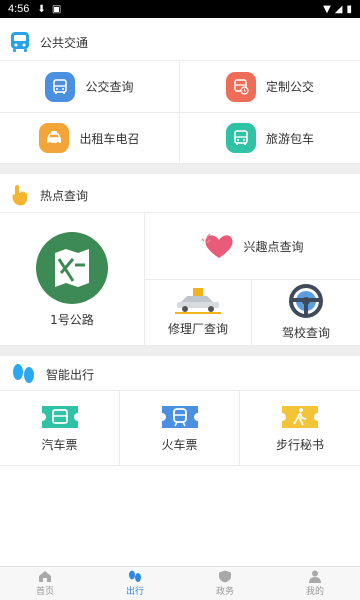 The height and width of the screenshot is (600, 360). What do you see at coordinates (198, 301) in the screenshot?
I see `car-lift-icon` at bounding box center [198, 301].